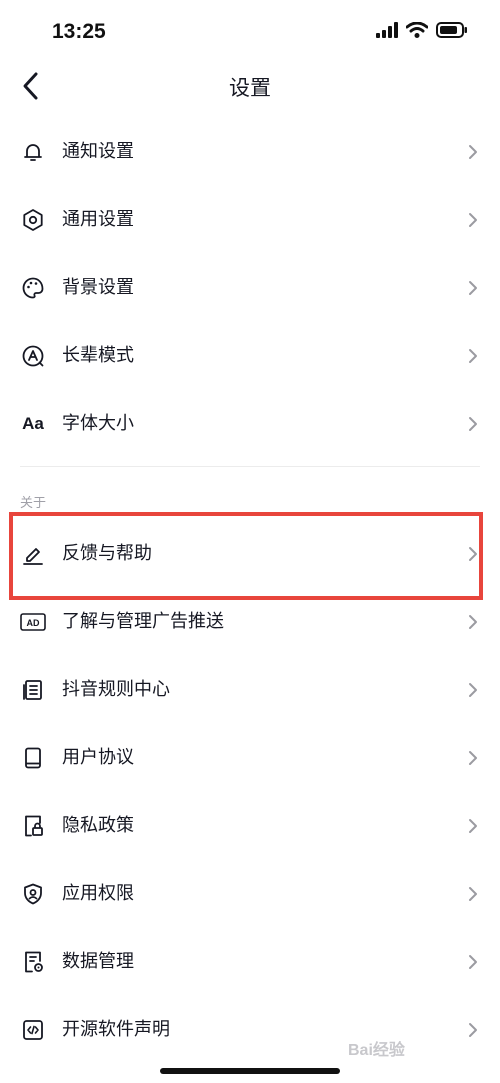 The image size is (500, 1083). Describe the element at coordinates (250, 152) in the screenshot. I see `settings-item-notification: 通知设置` at that location.